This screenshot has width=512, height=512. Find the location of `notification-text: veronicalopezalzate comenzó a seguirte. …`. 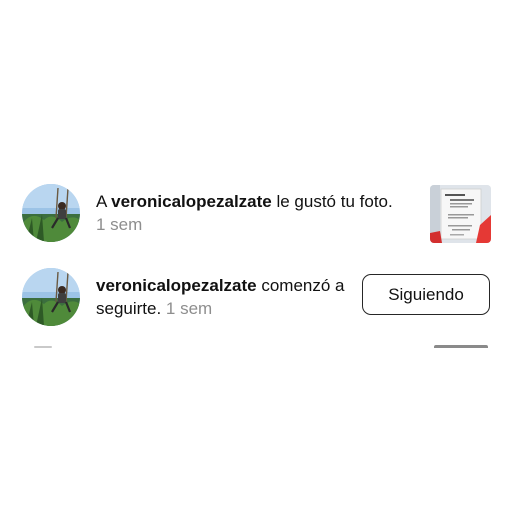

notification-text: veronicalopezalzate comenzó a seguirte. … is located at coordinates (226, 297).